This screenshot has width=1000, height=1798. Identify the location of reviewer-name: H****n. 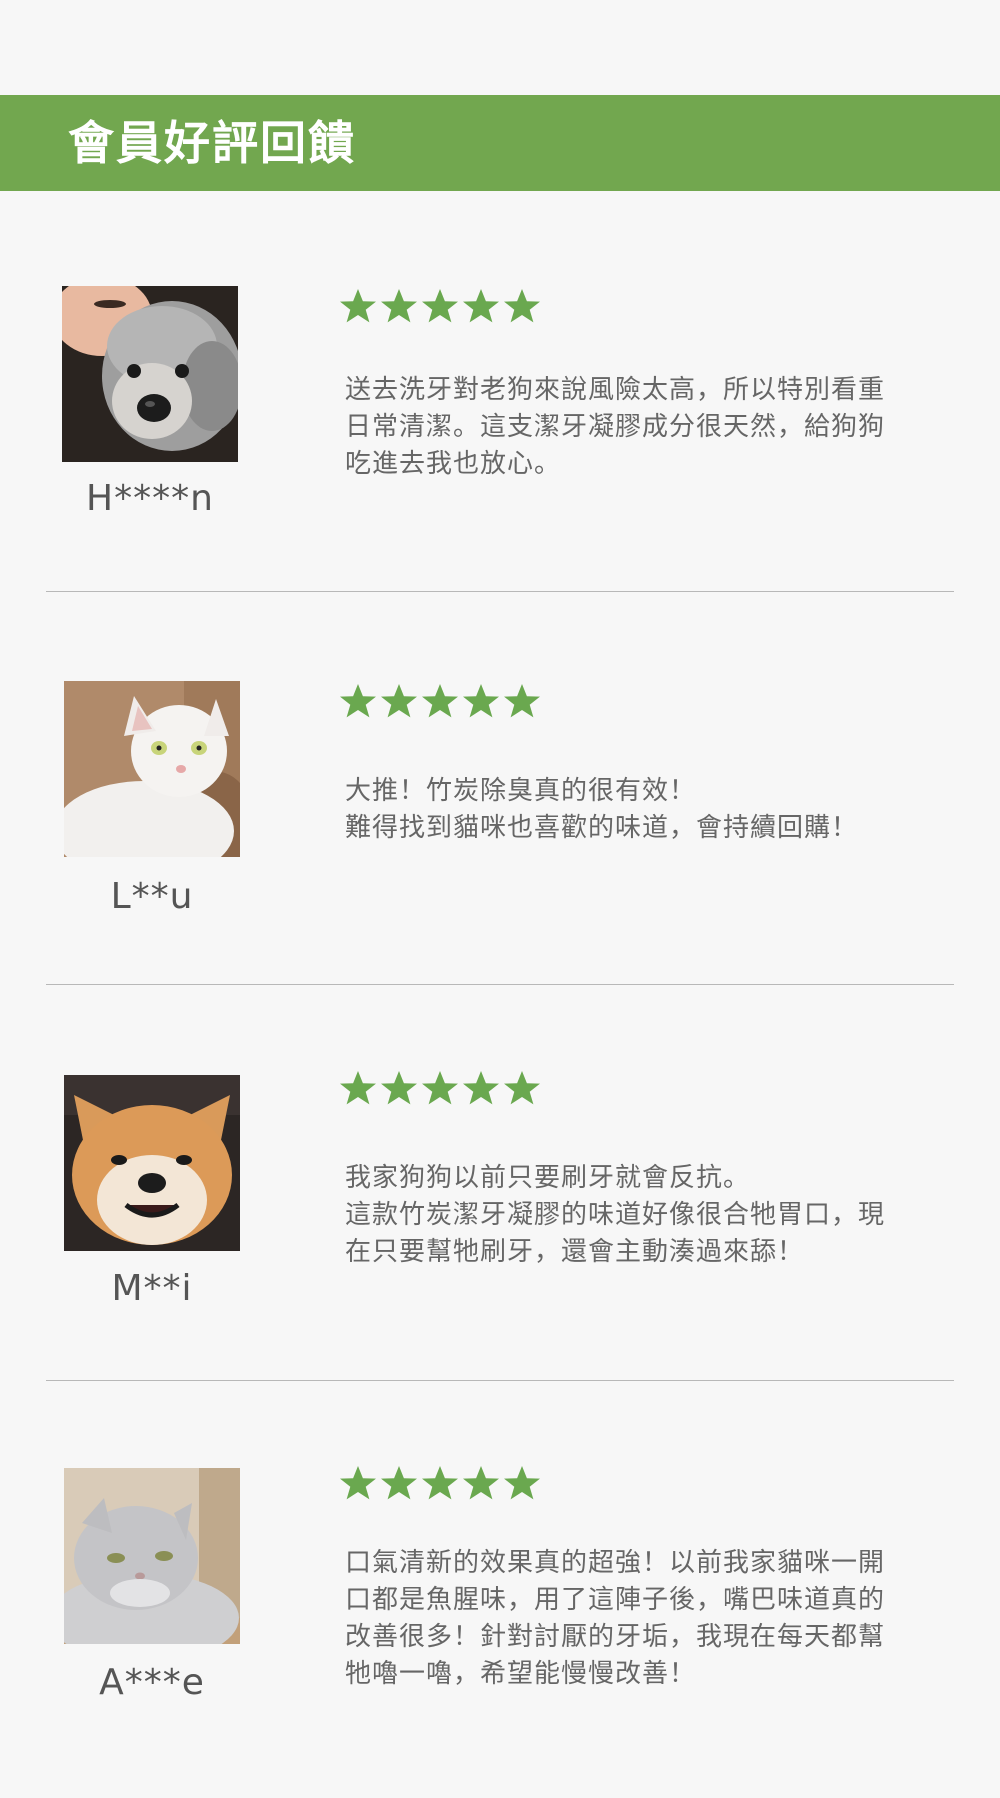
(150, 498).